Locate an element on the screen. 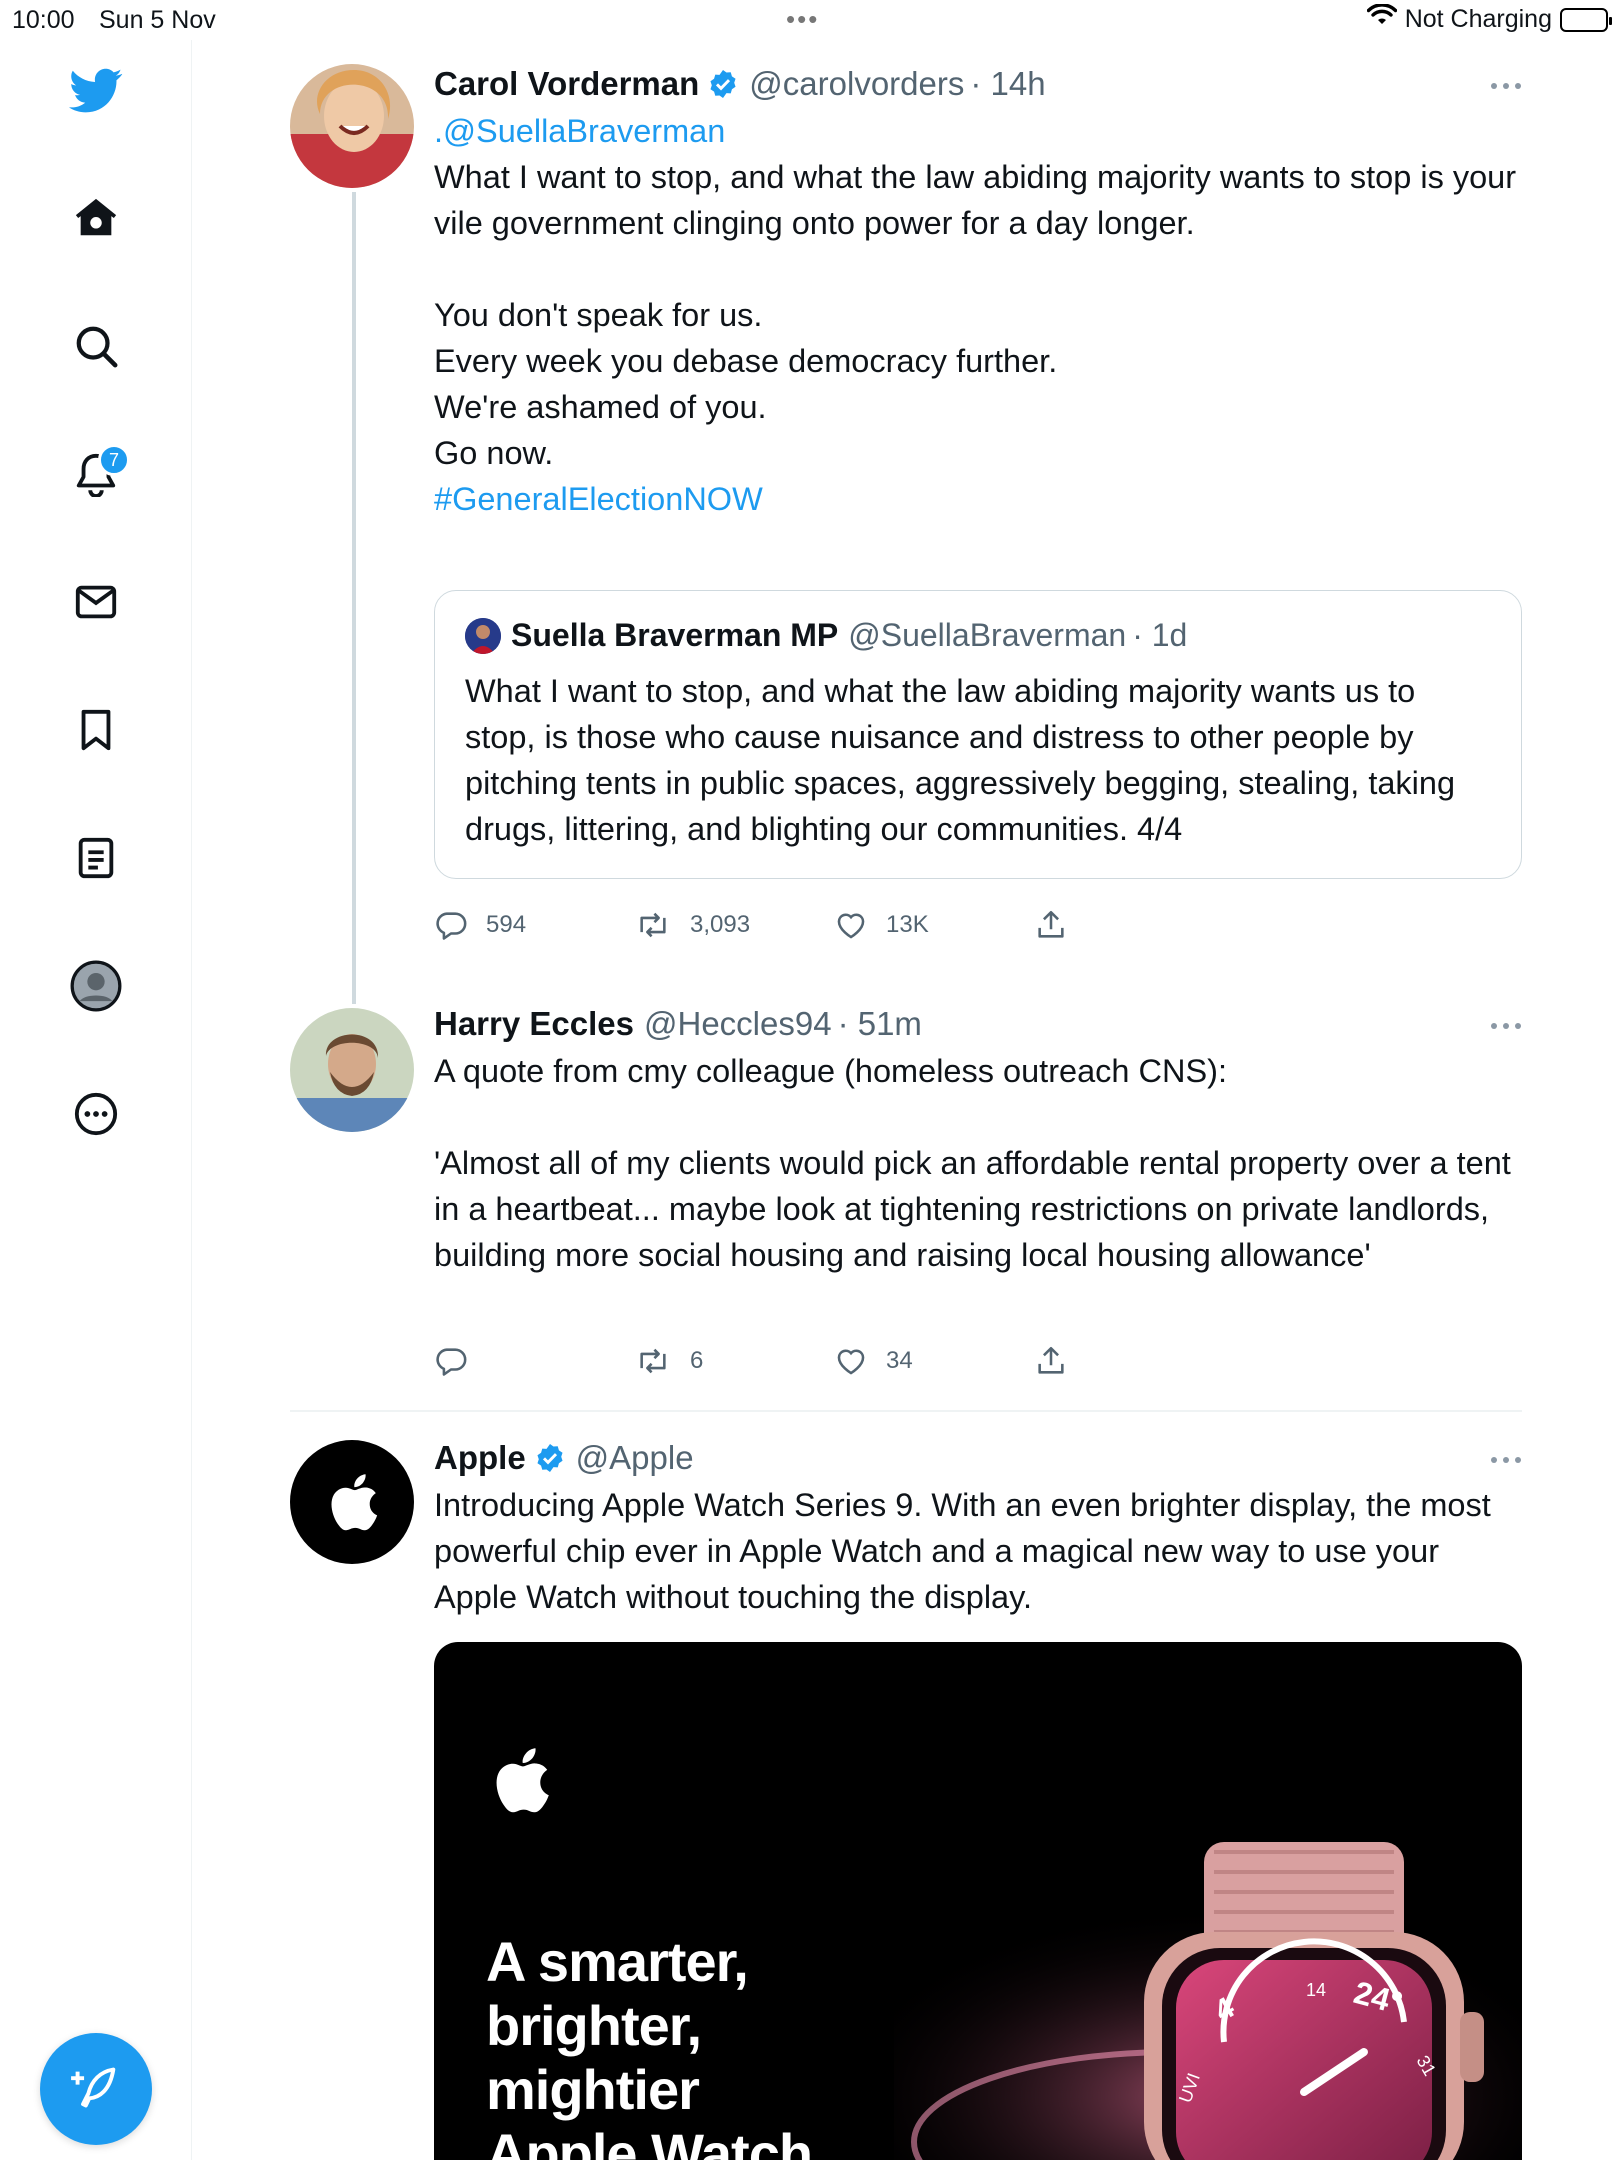 The width and height of the screenshot is (1620, 2160). quote-author-name: Suella Braverman MP is located at coordinates (675, 635).